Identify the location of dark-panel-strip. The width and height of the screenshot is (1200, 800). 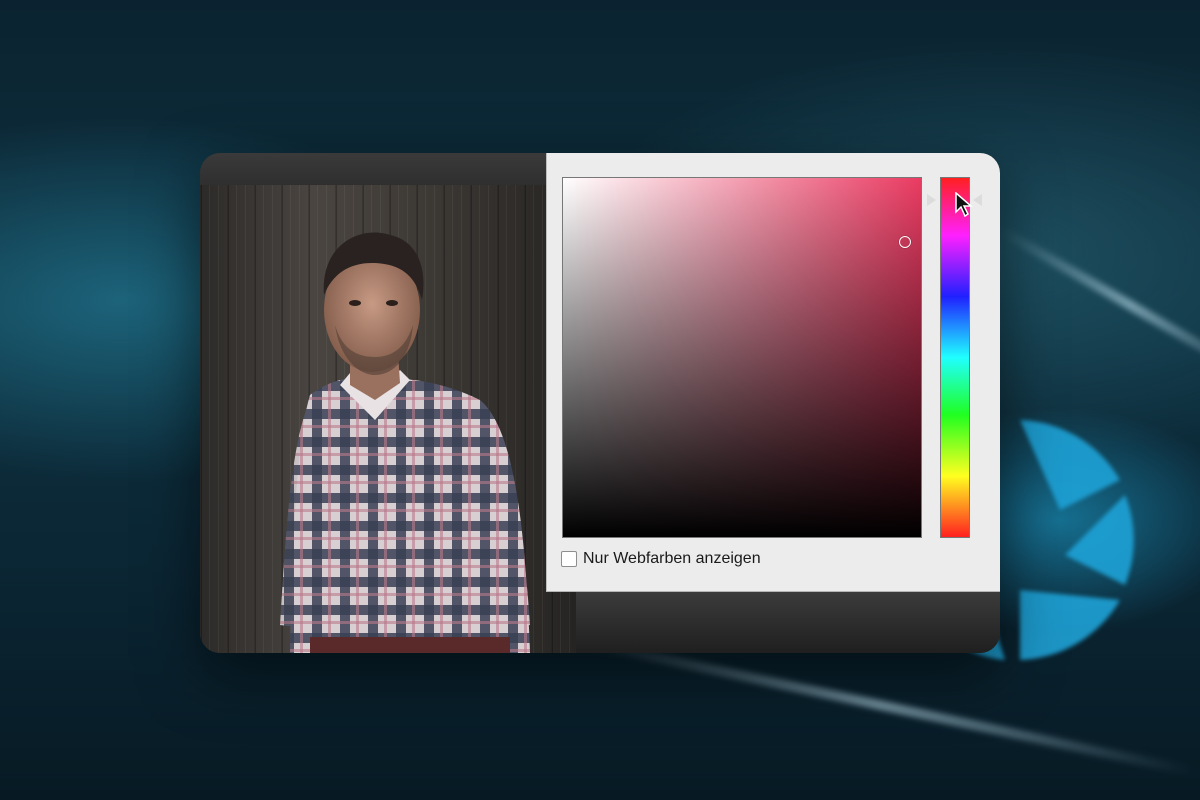
(788, 622).